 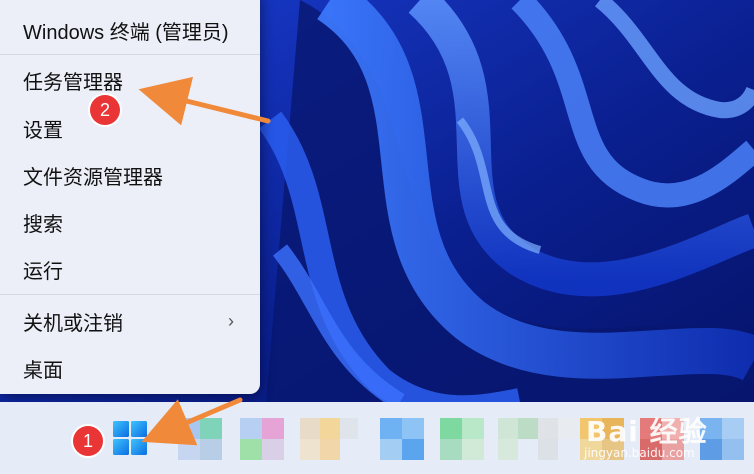 I want to click on step-badge-1: 1, so click(x=88, y=441).